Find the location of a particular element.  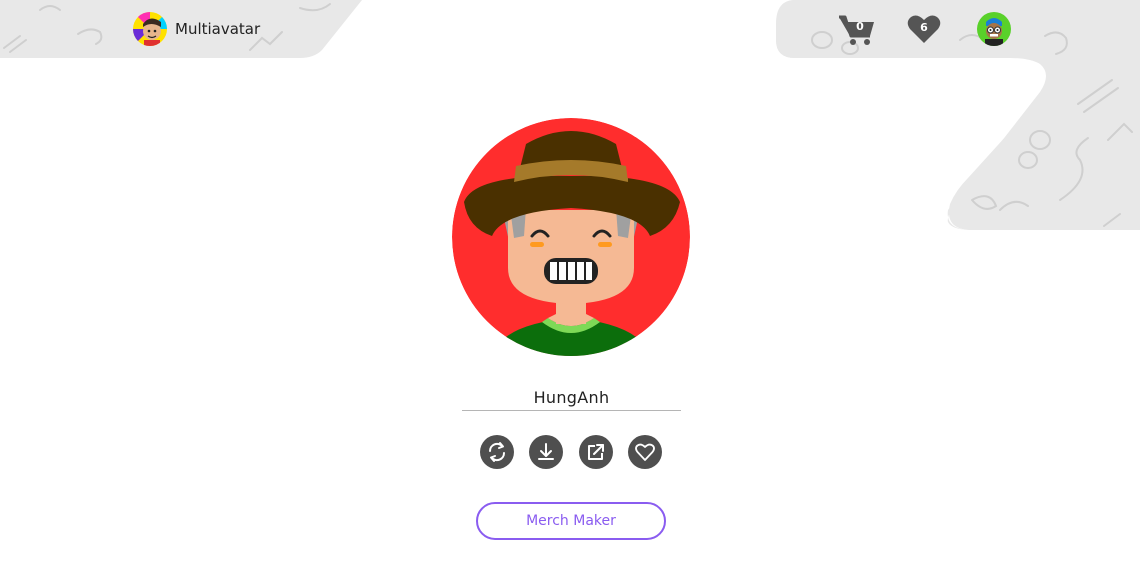

refresh-button is located at coordinates (497, 452).